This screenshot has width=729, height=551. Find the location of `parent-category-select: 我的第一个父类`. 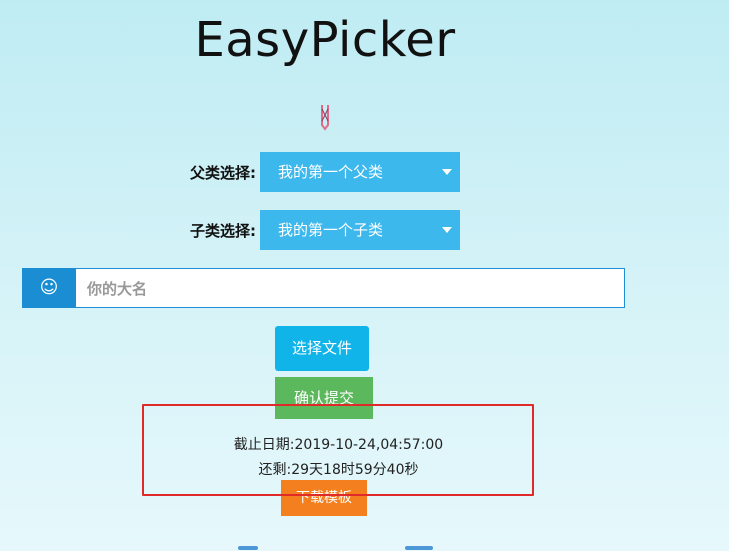

parent-category-select: 我的第一个父类 is located at coordinates (360, 172).